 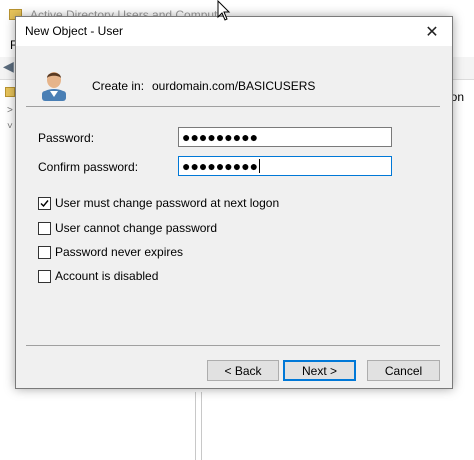 I want to click on option-cannot-change-password: User cannot change password, so click(x=127, y=228).